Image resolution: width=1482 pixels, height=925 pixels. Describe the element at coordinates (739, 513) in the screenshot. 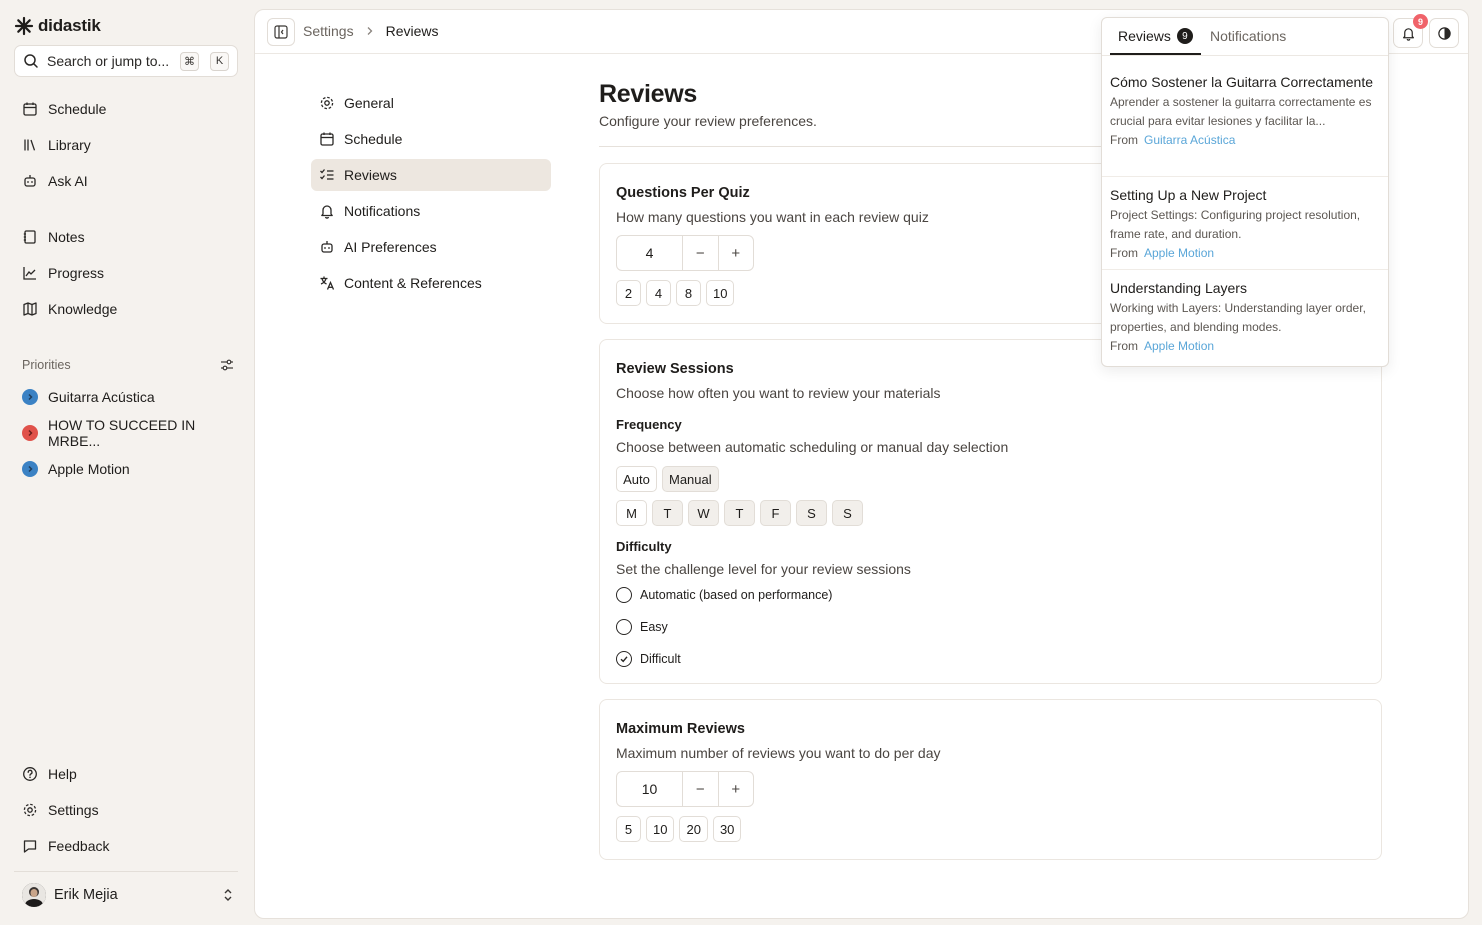

I see `day-thursday: T` at that location.